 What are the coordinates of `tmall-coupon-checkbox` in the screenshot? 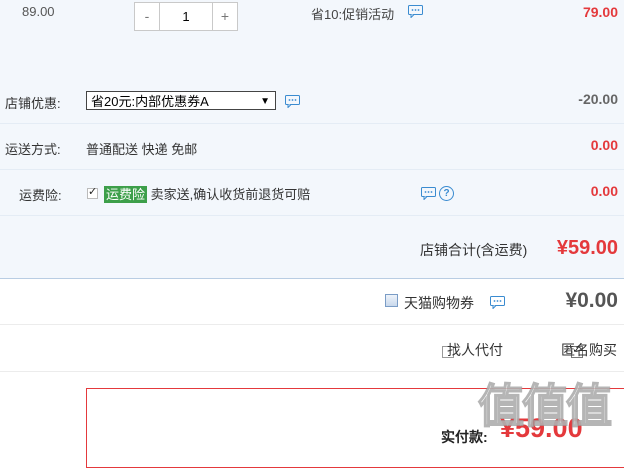 It's located at (391, 300).